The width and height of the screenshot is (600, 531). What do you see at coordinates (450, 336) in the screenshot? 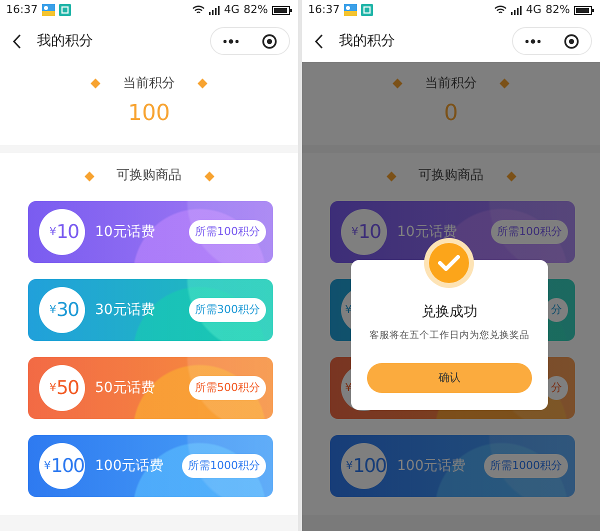
I see `dialog-message: 客服将在五个工作日内为您兑换奖品` at bounding box center [450, 336].